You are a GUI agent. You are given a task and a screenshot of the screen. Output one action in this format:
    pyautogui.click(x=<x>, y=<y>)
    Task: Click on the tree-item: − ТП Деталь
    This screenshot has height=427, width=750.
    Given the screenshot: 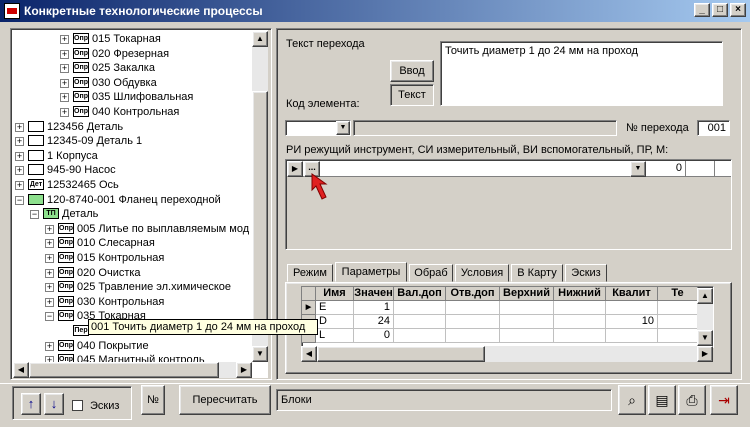 What is the action you would take?
    pyautogui.click(x=132, y=214)
    